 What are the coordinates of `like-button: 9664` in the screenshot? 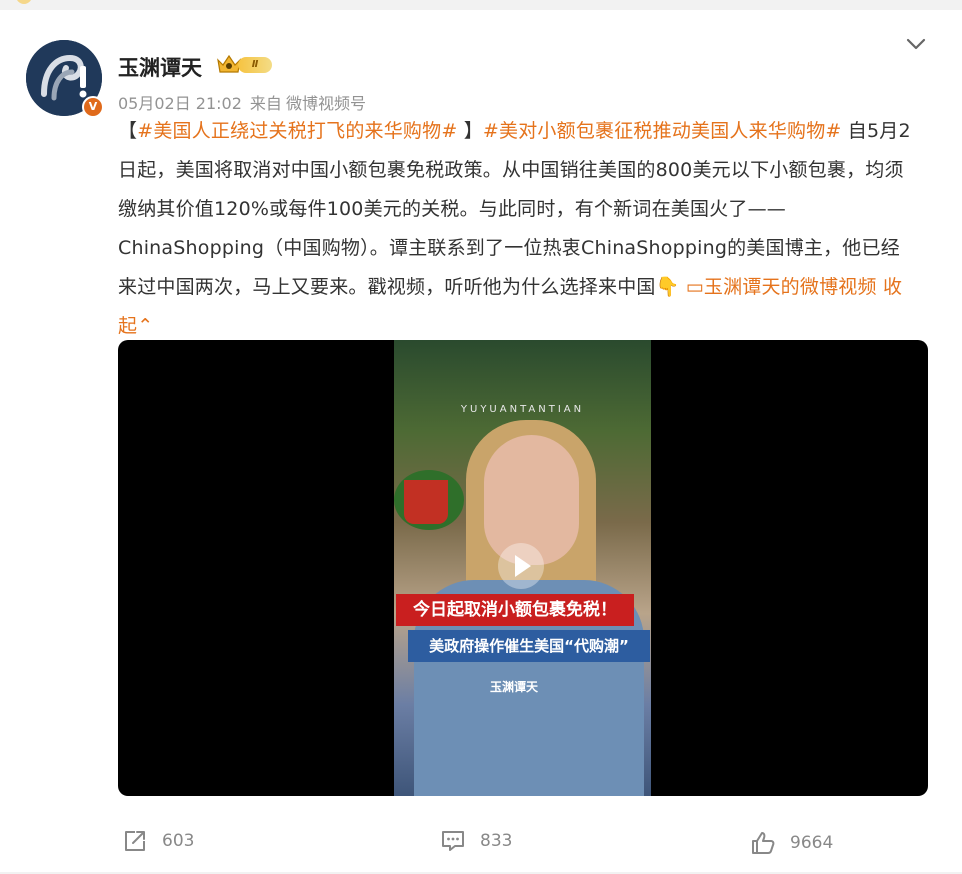 It's located at (791, 843).